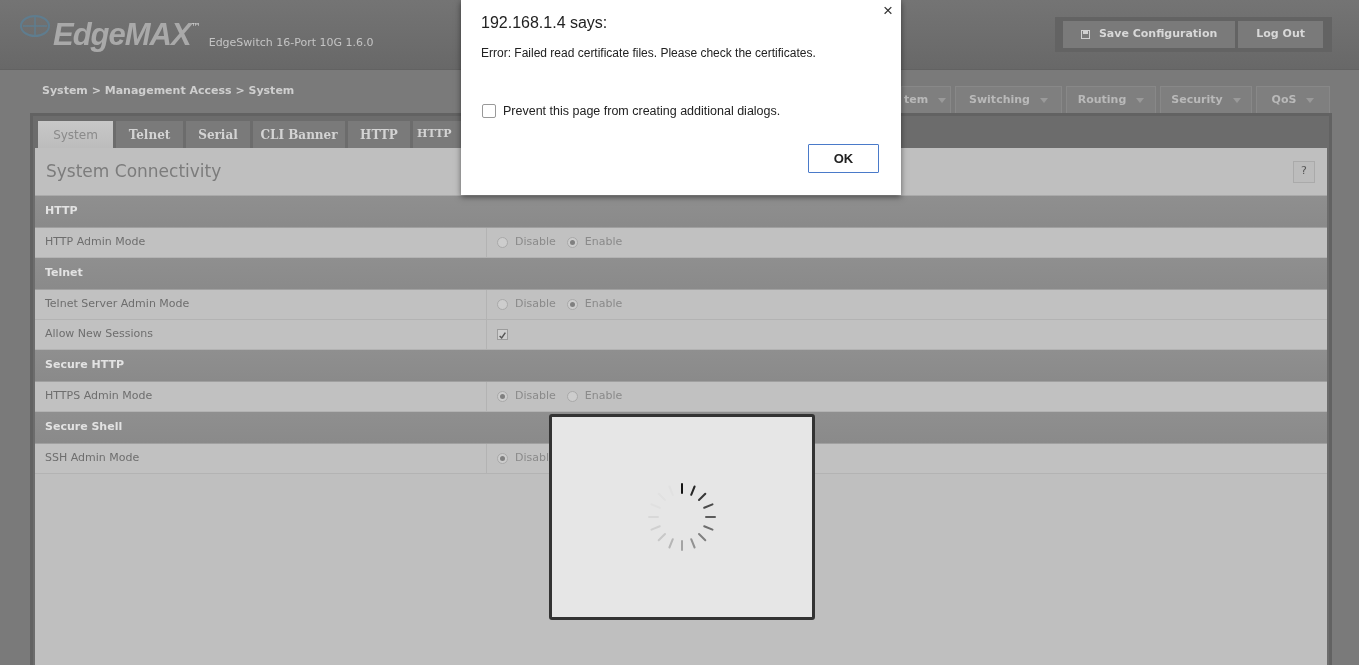 The image size is (1359, 665). Describe the element at coordinates (648, 53) in the screenshot. I see `dialog-message: Error: Failed read certificate files. Please check the certificates.` at that location.